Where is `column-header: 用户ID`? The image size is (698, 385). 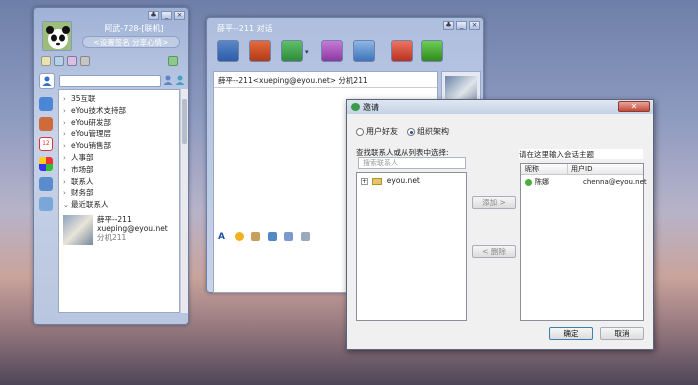 column-header: 用户ID is located at coordinates (579, 169).